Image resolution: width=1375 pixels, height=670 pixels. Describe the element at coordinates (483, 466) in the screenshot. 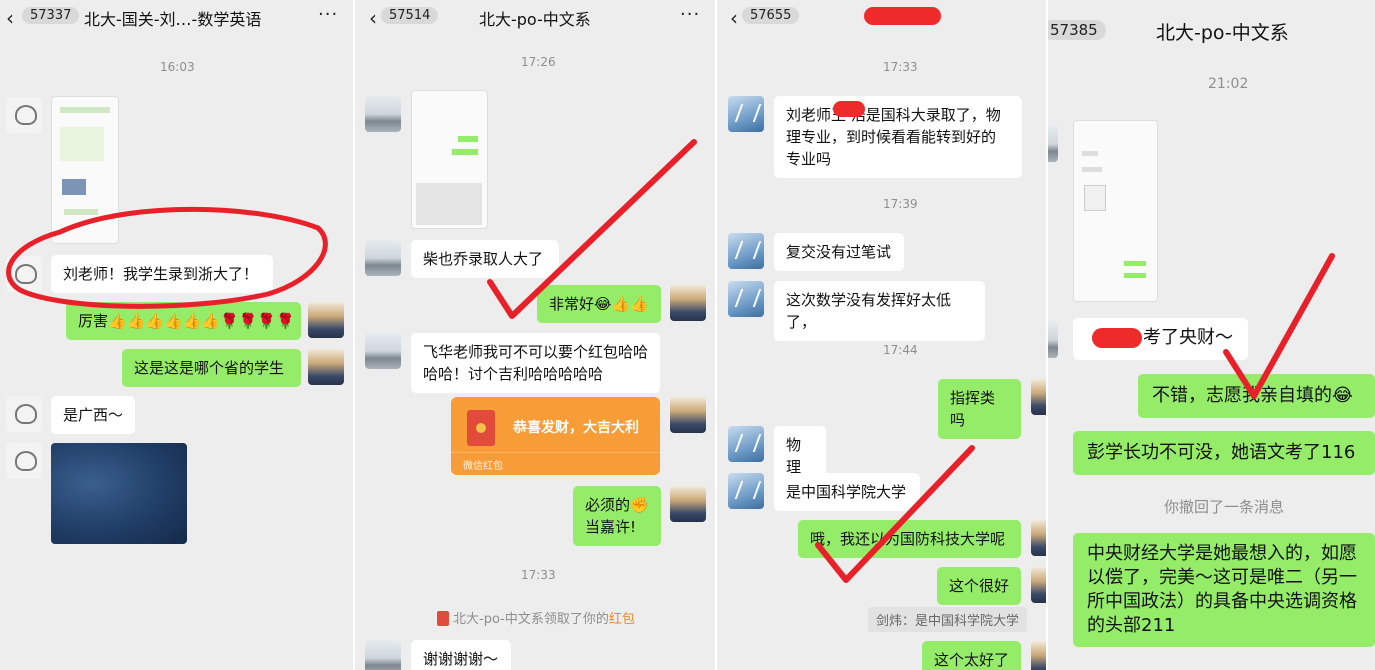

I see `red-packet-footer: 微信红包` at that location.